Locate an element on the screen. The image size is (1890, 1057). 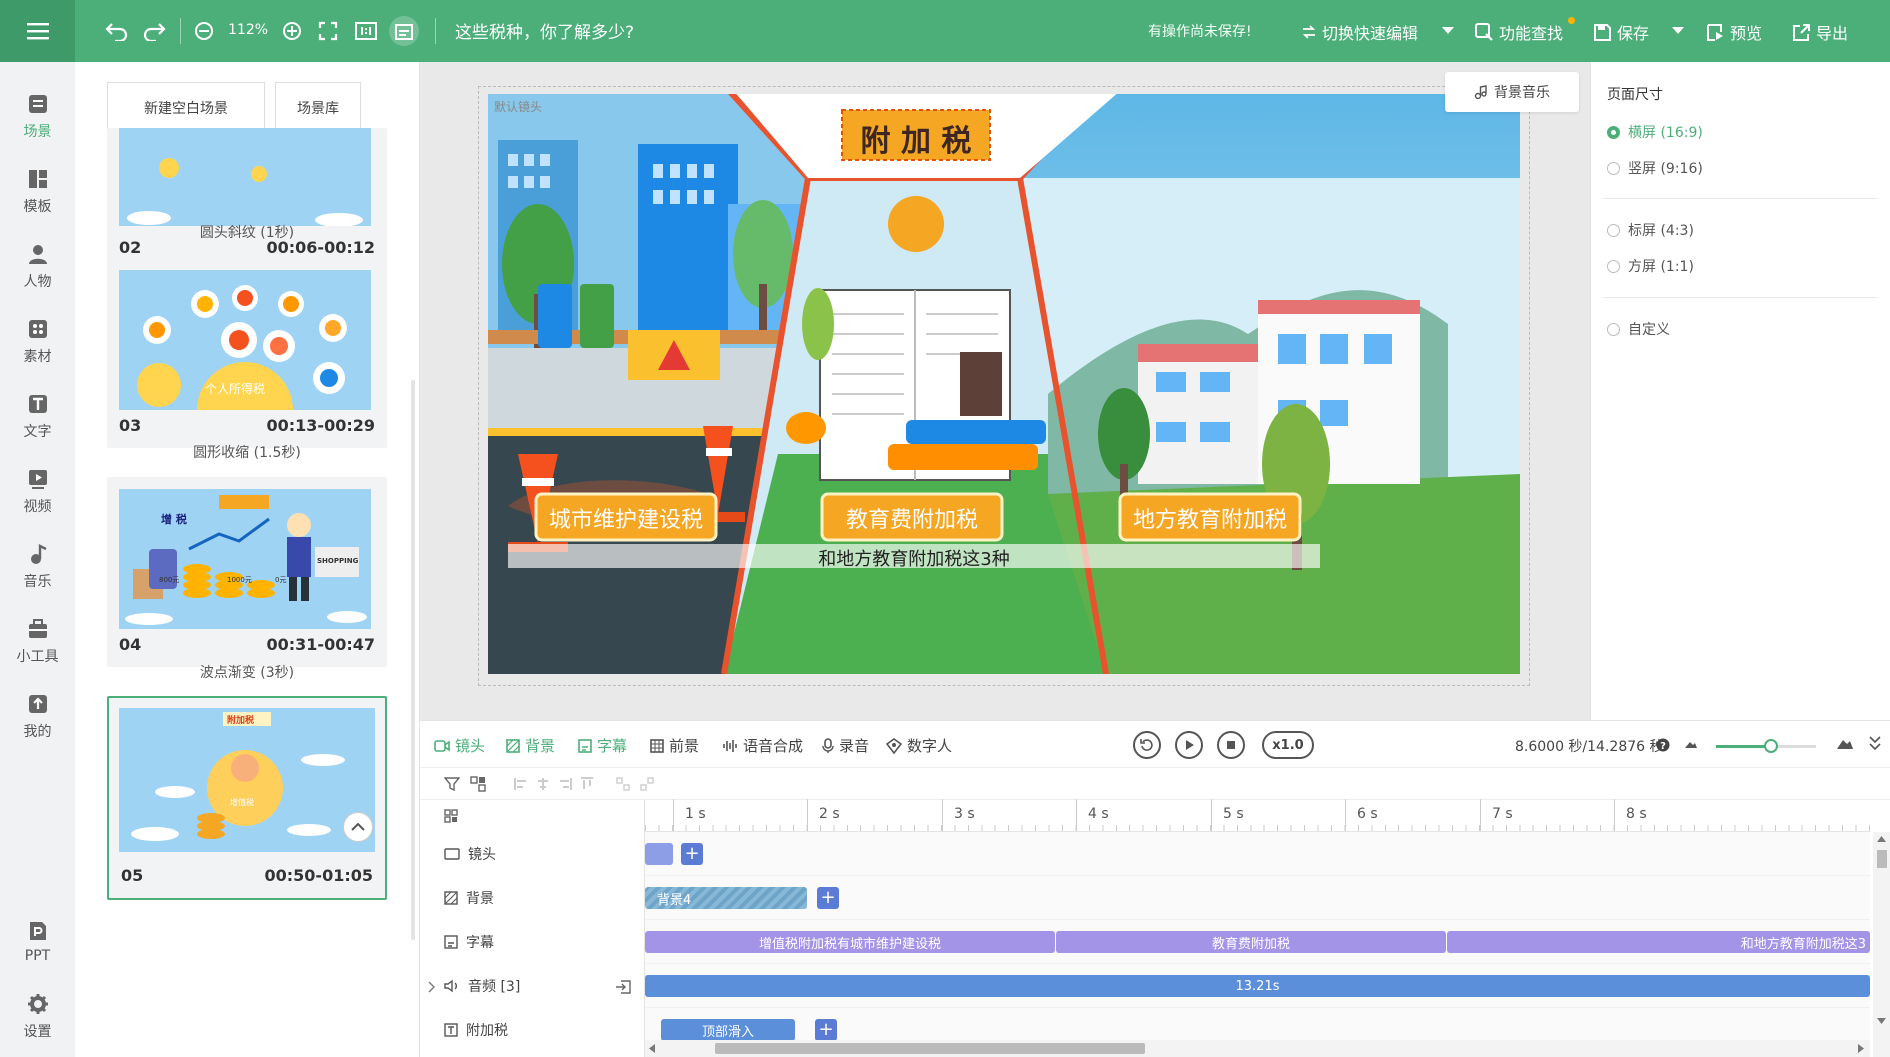
zoom-out-mountain-icon is located at coordinates (1691, 744).